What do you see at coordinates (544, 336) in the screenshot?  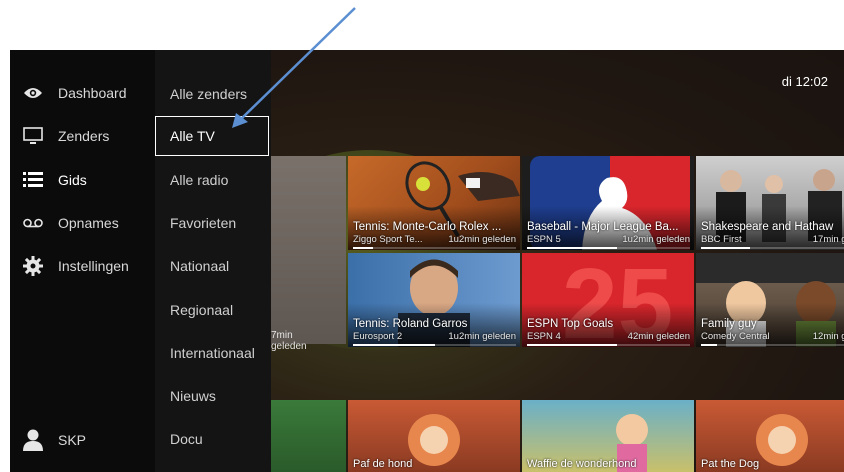 I see `tile-channel: ESPN 4` at bounding box center [544, 336].